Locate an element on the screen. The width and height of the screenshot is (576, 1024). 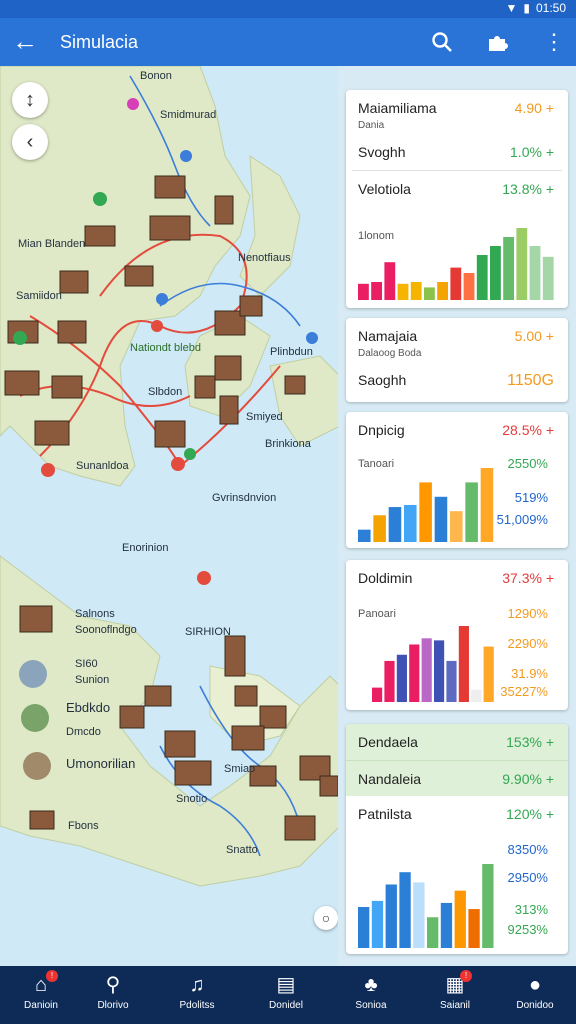
stat-value: 120% + is located at coordinates (530, 814).